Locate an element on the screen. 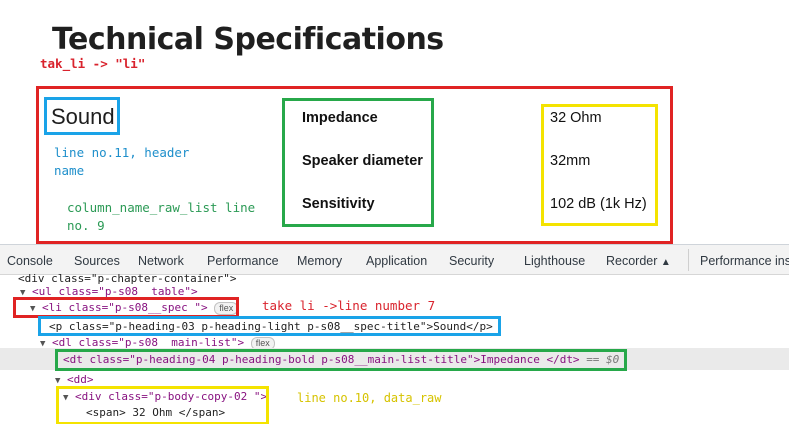 The height and width of the screenshot is (424, 789). tab-network: Network is located at coordinates (161, 261).